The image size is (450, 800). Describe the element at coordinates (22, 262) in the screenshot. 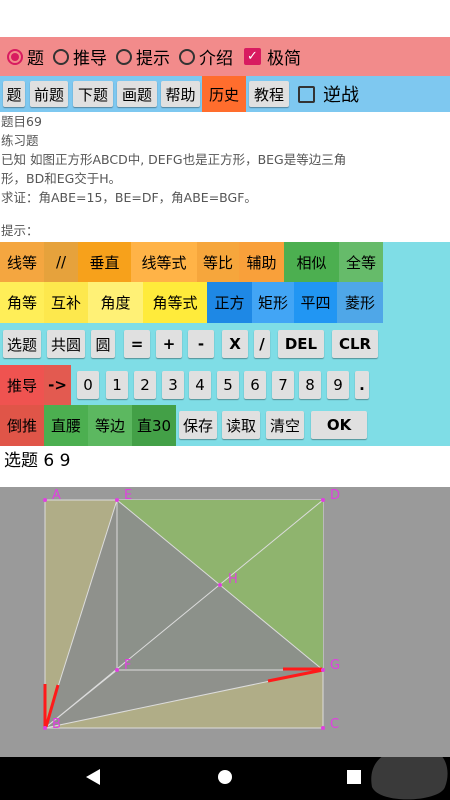

I see `key-line-equal: 线等` at that location.